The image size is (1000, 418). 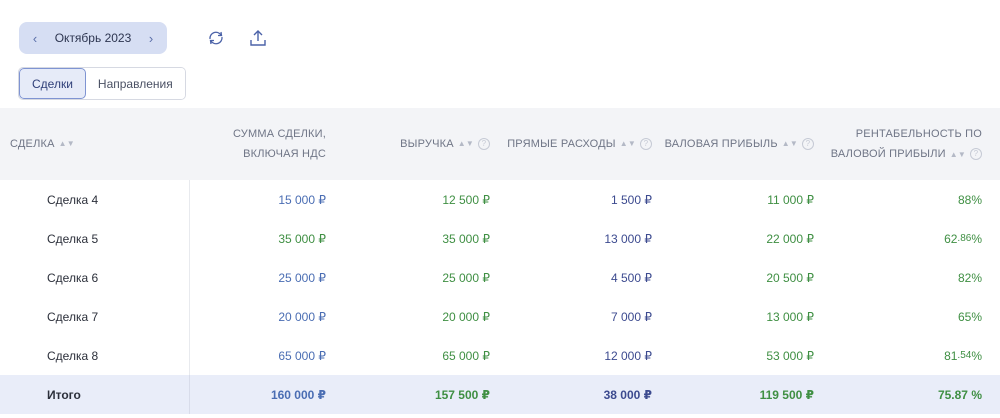 What do you see at coordinates (790, 238) in the screenshot?
I see `profit-cell: 22 000 ₽` at bounding box center [790, 238].